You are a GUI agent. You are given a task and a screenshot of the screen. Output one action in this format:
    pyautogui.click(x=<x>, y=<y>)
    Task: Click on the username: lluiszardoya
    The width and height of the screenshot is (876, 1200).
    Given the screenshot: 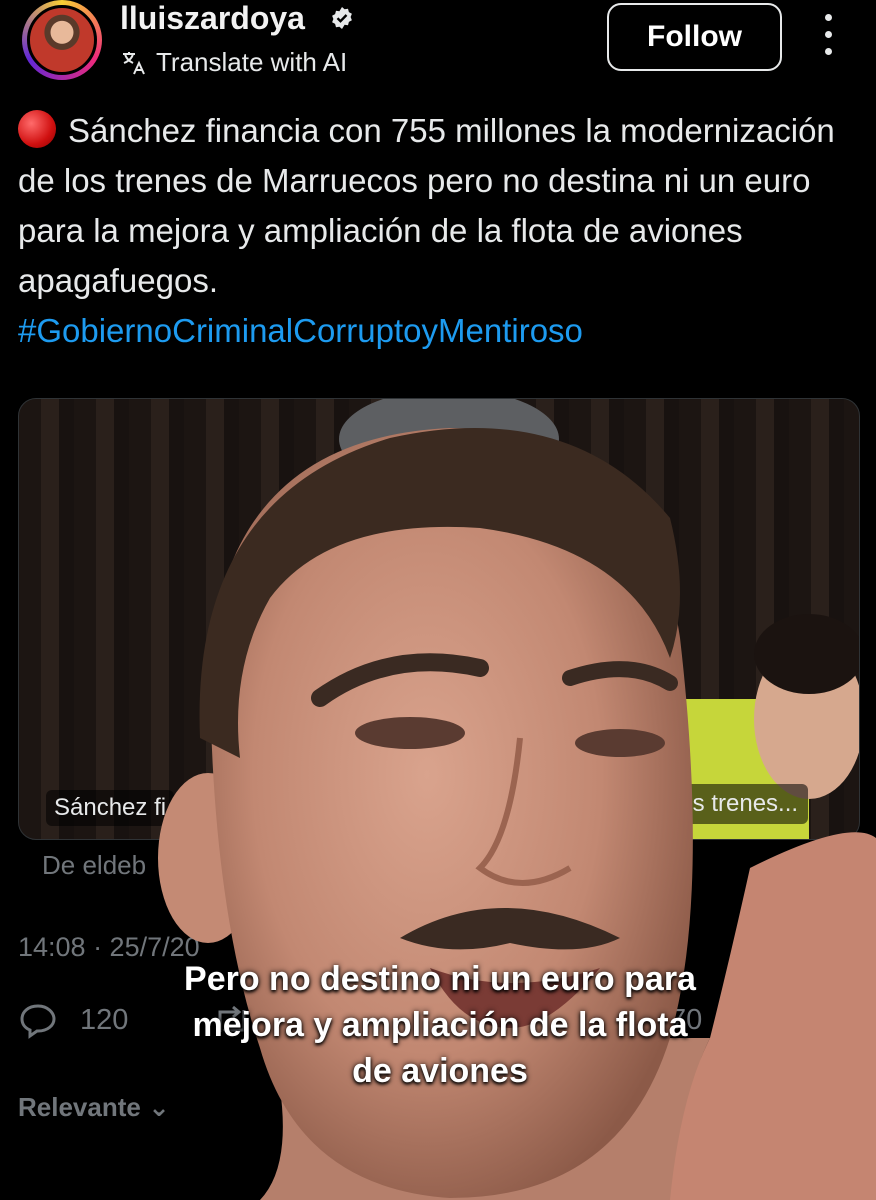 What is the action you would take?
    pyautogui.click(x=212, y=18)
    